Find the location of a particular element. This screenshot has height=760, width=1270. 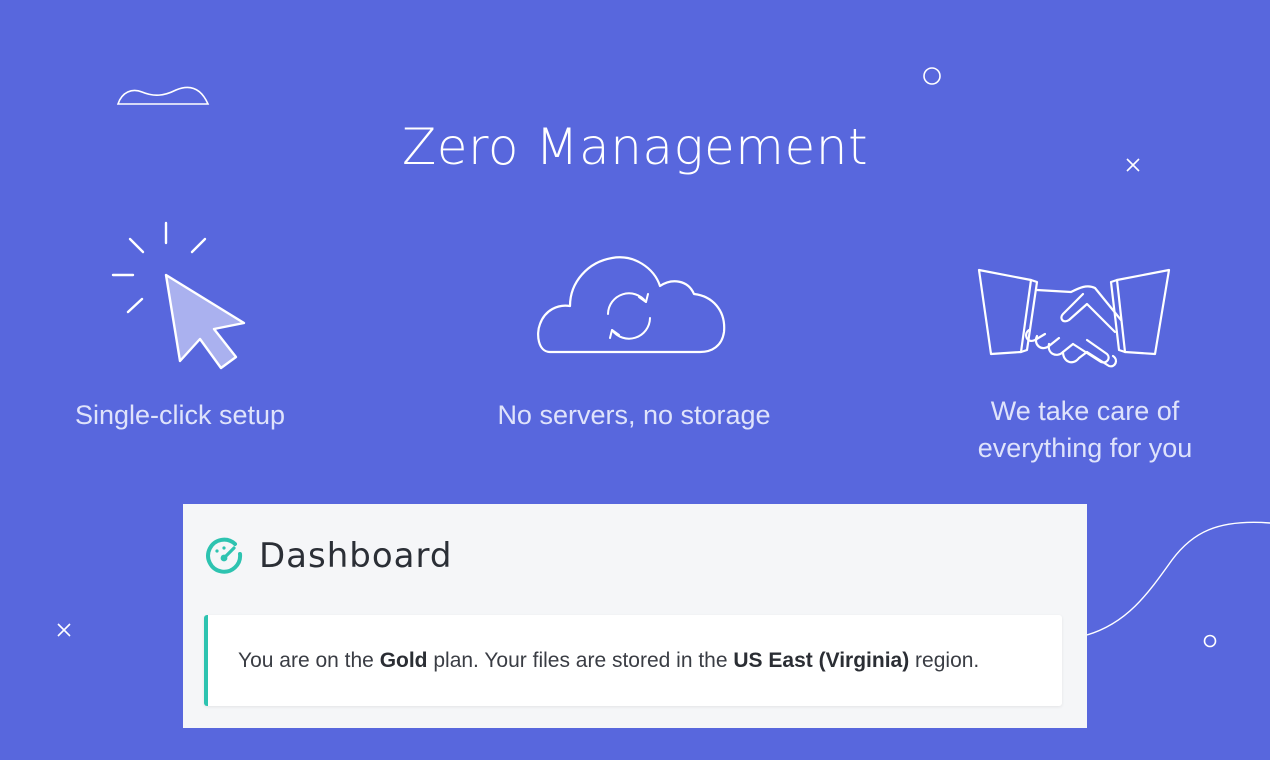

curve-decoration is located at coordinates (1178, 578).